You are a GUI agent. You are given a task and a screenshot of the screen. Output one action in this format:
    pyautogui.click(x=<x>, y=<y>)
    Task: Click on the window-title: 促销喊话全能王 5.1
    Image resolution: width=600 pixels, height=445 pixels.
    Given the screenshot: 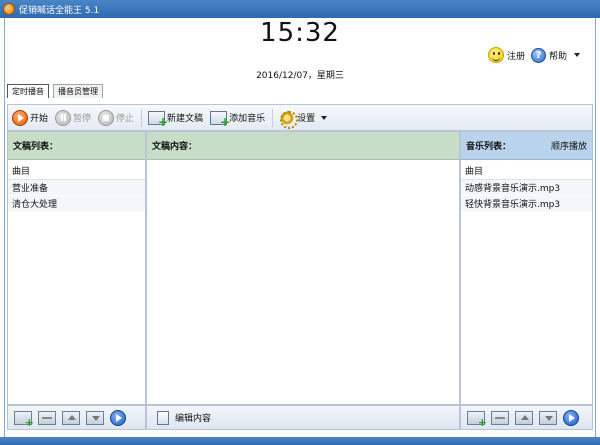 What is the action you would take?
    pyautogui.click(x=59, y=10)
    